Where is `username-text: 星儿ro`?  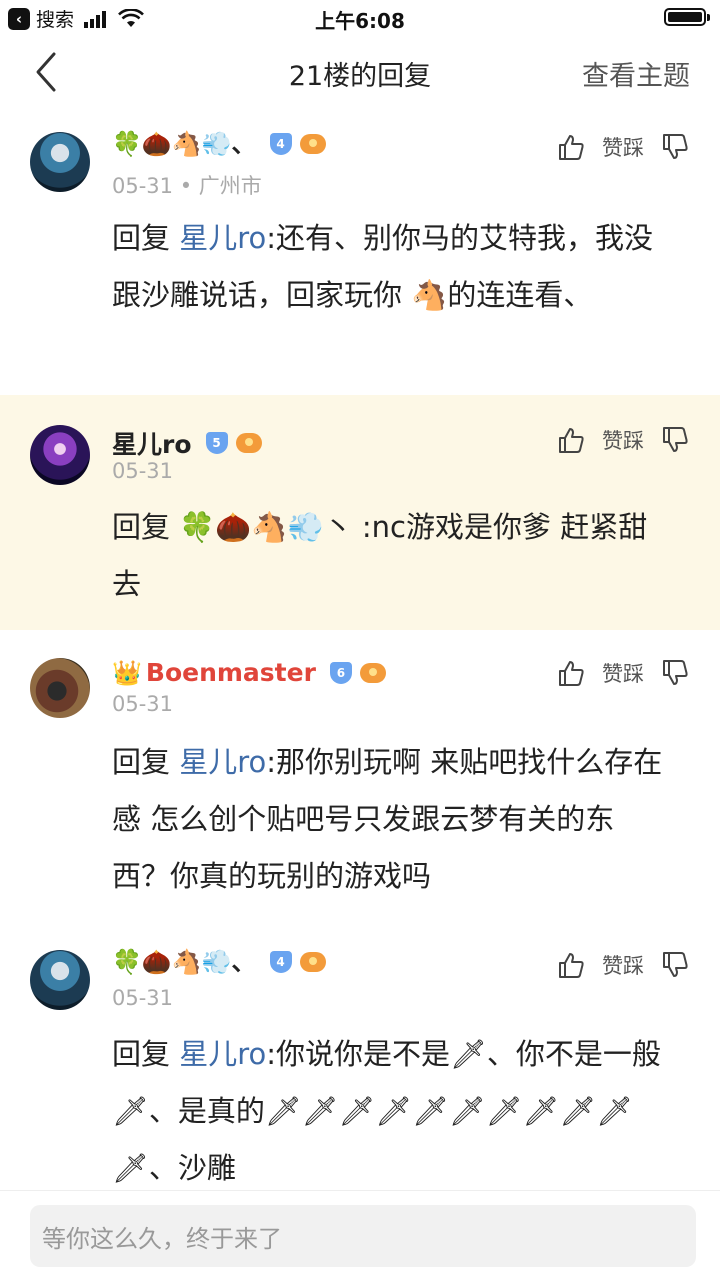 username-text: 星儿ro is located at coordinates (152, 444).